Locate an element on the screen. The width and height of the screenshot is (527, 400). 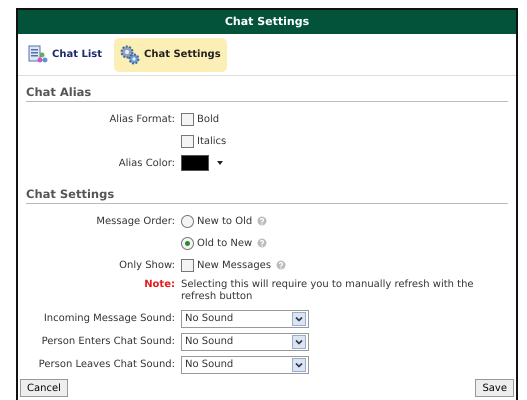
checkbox-option: New Messages is located at coordinates (226, 265).